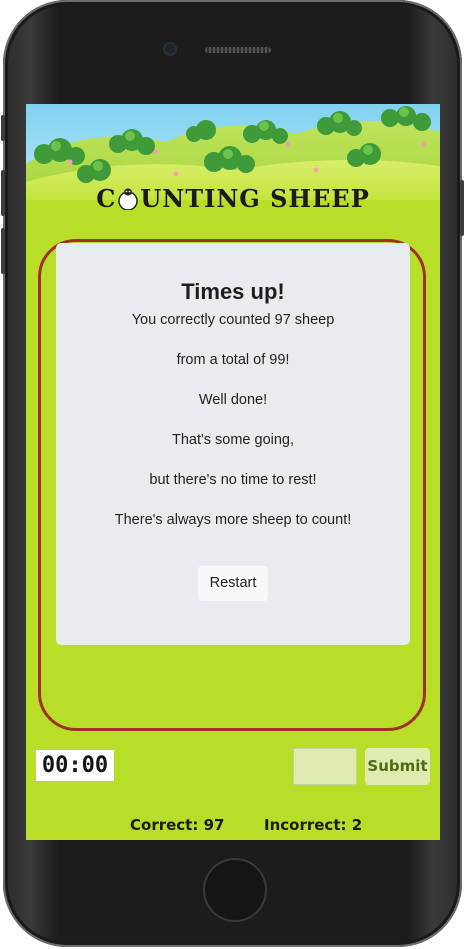  I want to click on submit-button: Submit, so click(397, 766).